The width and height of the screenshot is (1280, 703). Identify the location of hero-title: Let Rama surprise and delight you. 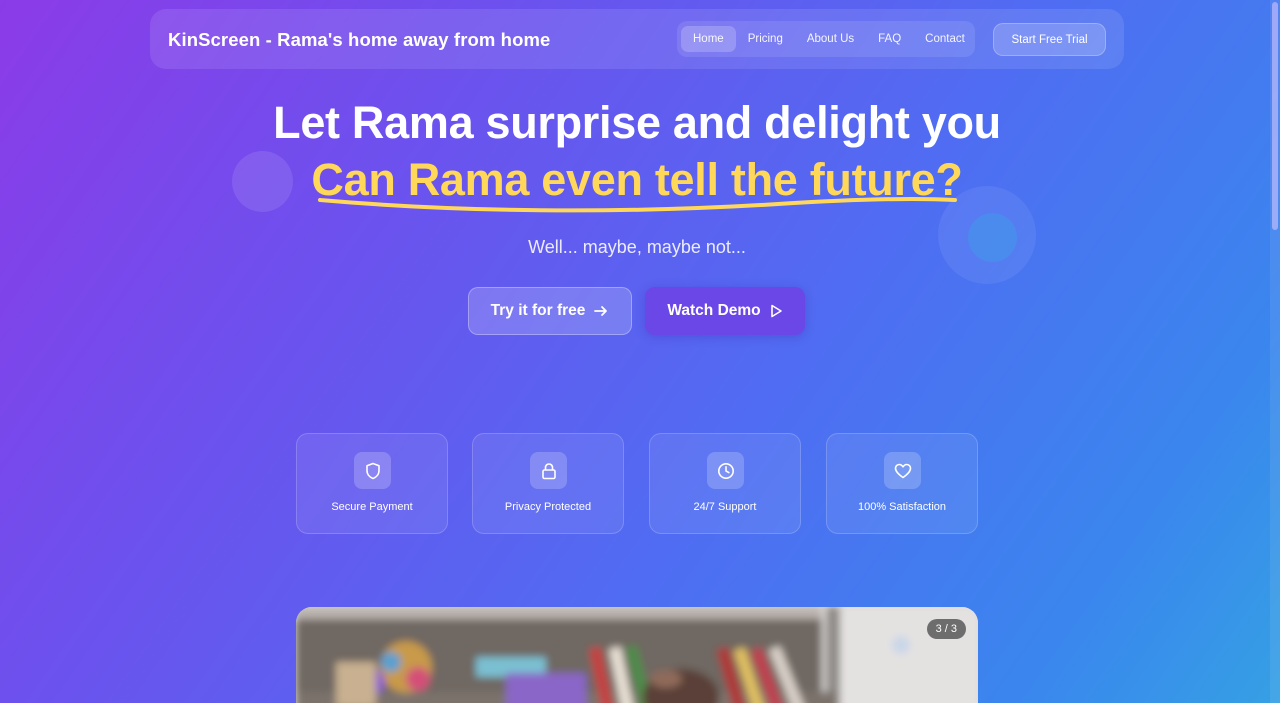
(637, 122).